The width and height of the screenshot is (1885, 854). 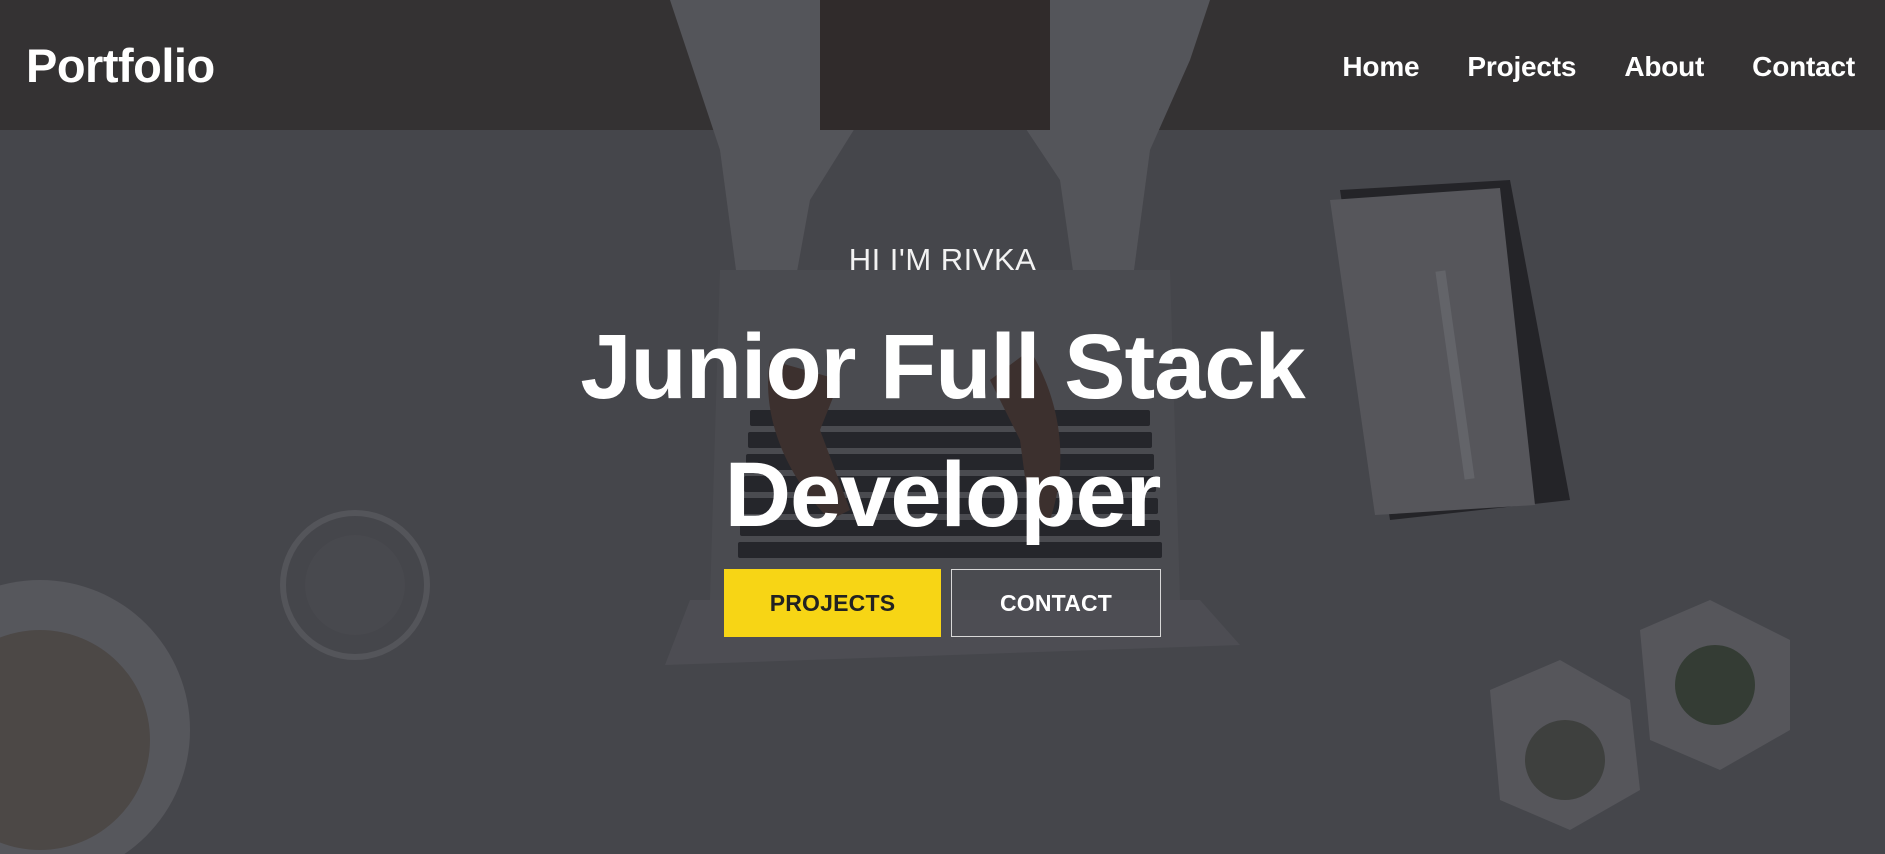 What do you see at coordinates (832, 603) in the screenshot?
I see `projects-button: PROJECTS` at bounding box center [832, 603].